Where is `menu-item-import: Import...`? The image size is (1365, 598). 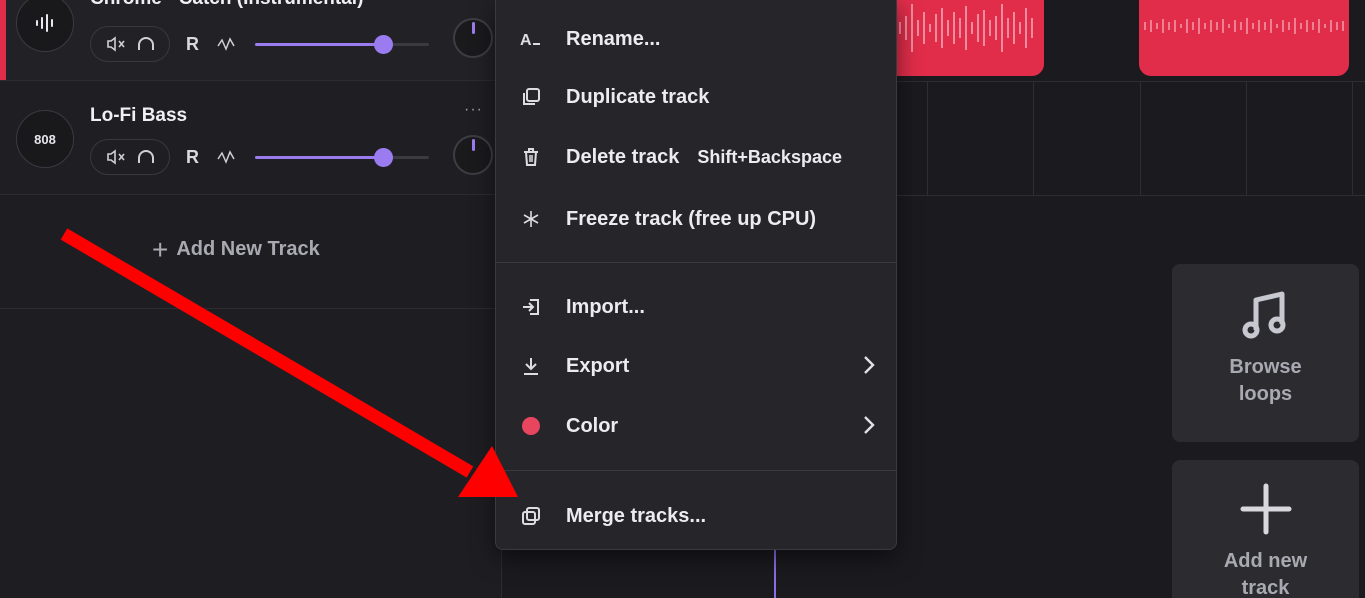 menu-item-import: Import... is located at coordinates (696, 307).